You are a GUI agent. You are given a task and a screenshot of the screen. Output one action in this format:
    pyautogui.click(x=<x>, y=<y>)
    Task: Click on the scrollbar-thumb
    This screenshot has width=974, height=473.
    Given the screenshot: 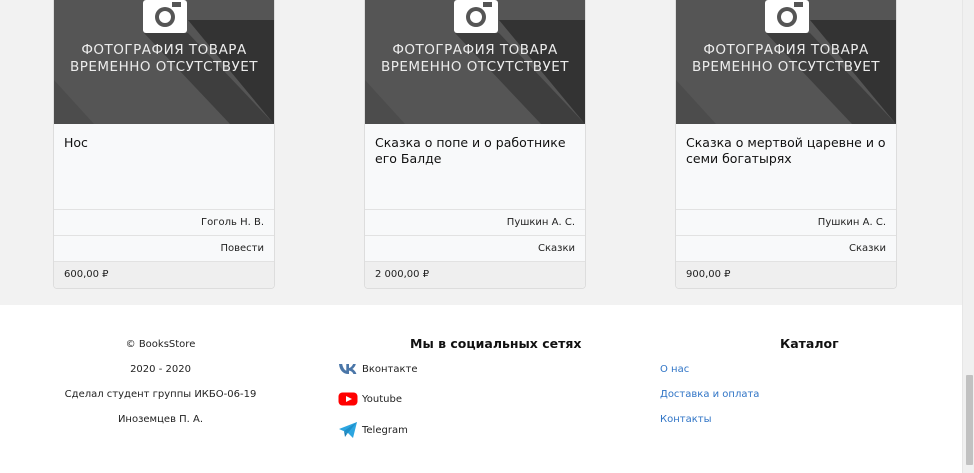 What is the action you would take?
    pyautogui.click(x=969, y=420)
    